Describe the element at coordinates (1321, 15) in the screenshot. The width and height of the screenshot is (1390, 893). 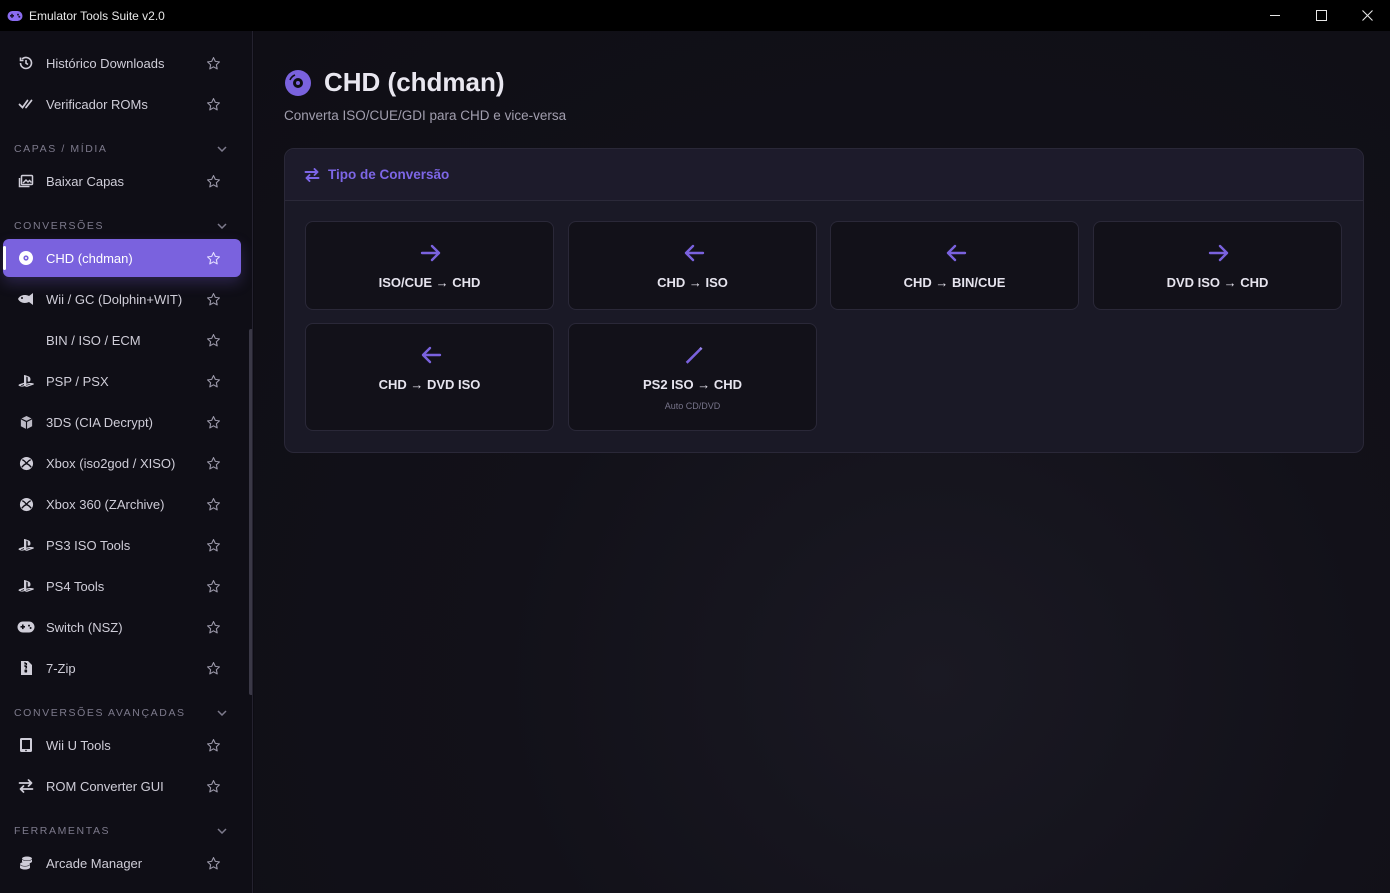
I see `maximize-button` at that location.